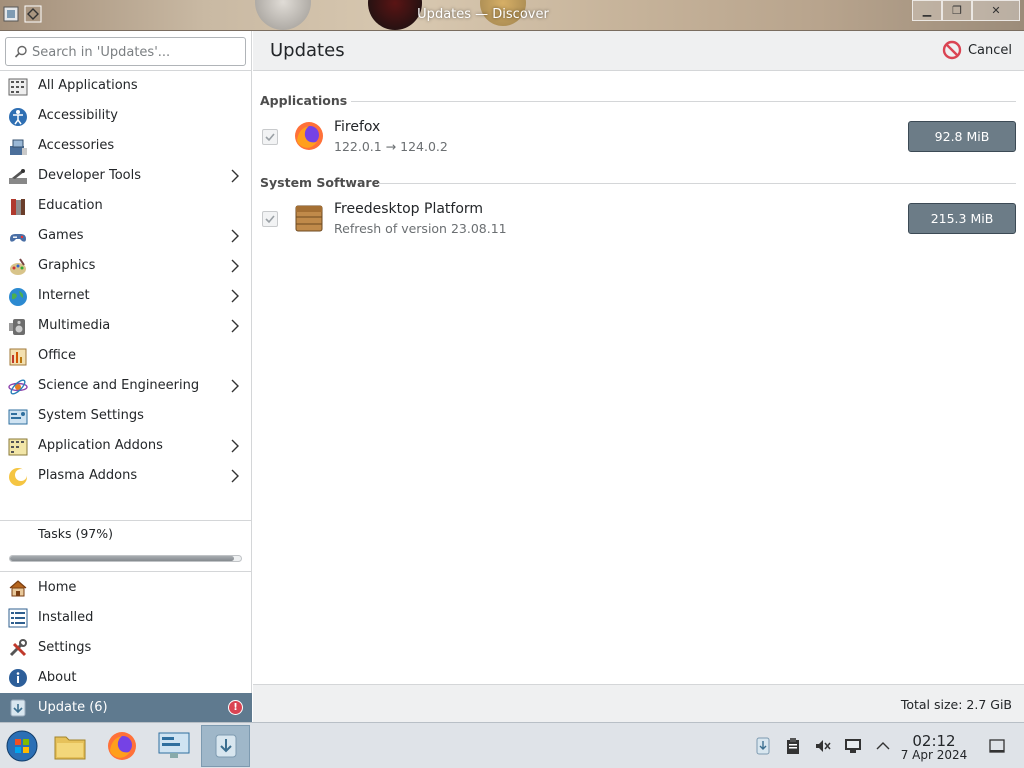 Image resolution: width=1024 pixels, height=768 pixels. I want to click on page-title: Updates, so click(307, 50).